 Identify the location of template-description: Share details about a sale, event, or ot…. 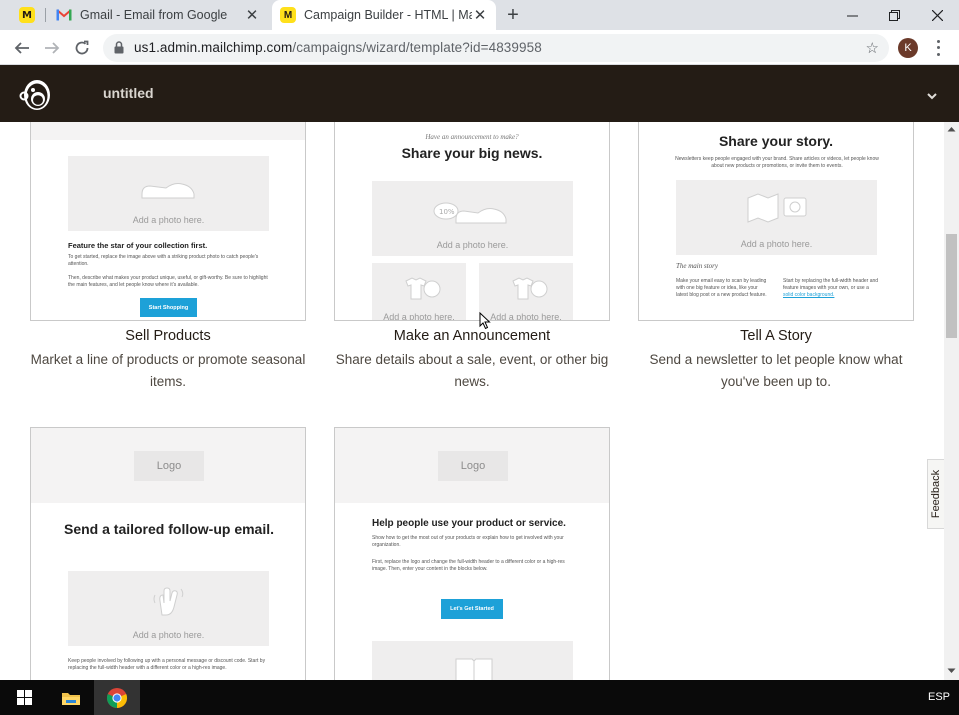
(472, 370).